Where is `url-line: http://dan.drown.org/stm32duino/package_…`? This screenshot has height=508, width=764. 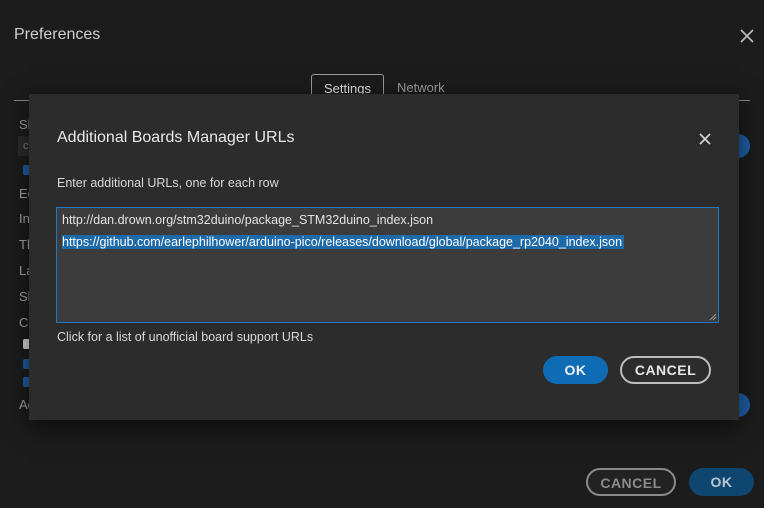 url-line: http://dan.drown.org/stm32duino/package_… is located at coordinates (248, 220).